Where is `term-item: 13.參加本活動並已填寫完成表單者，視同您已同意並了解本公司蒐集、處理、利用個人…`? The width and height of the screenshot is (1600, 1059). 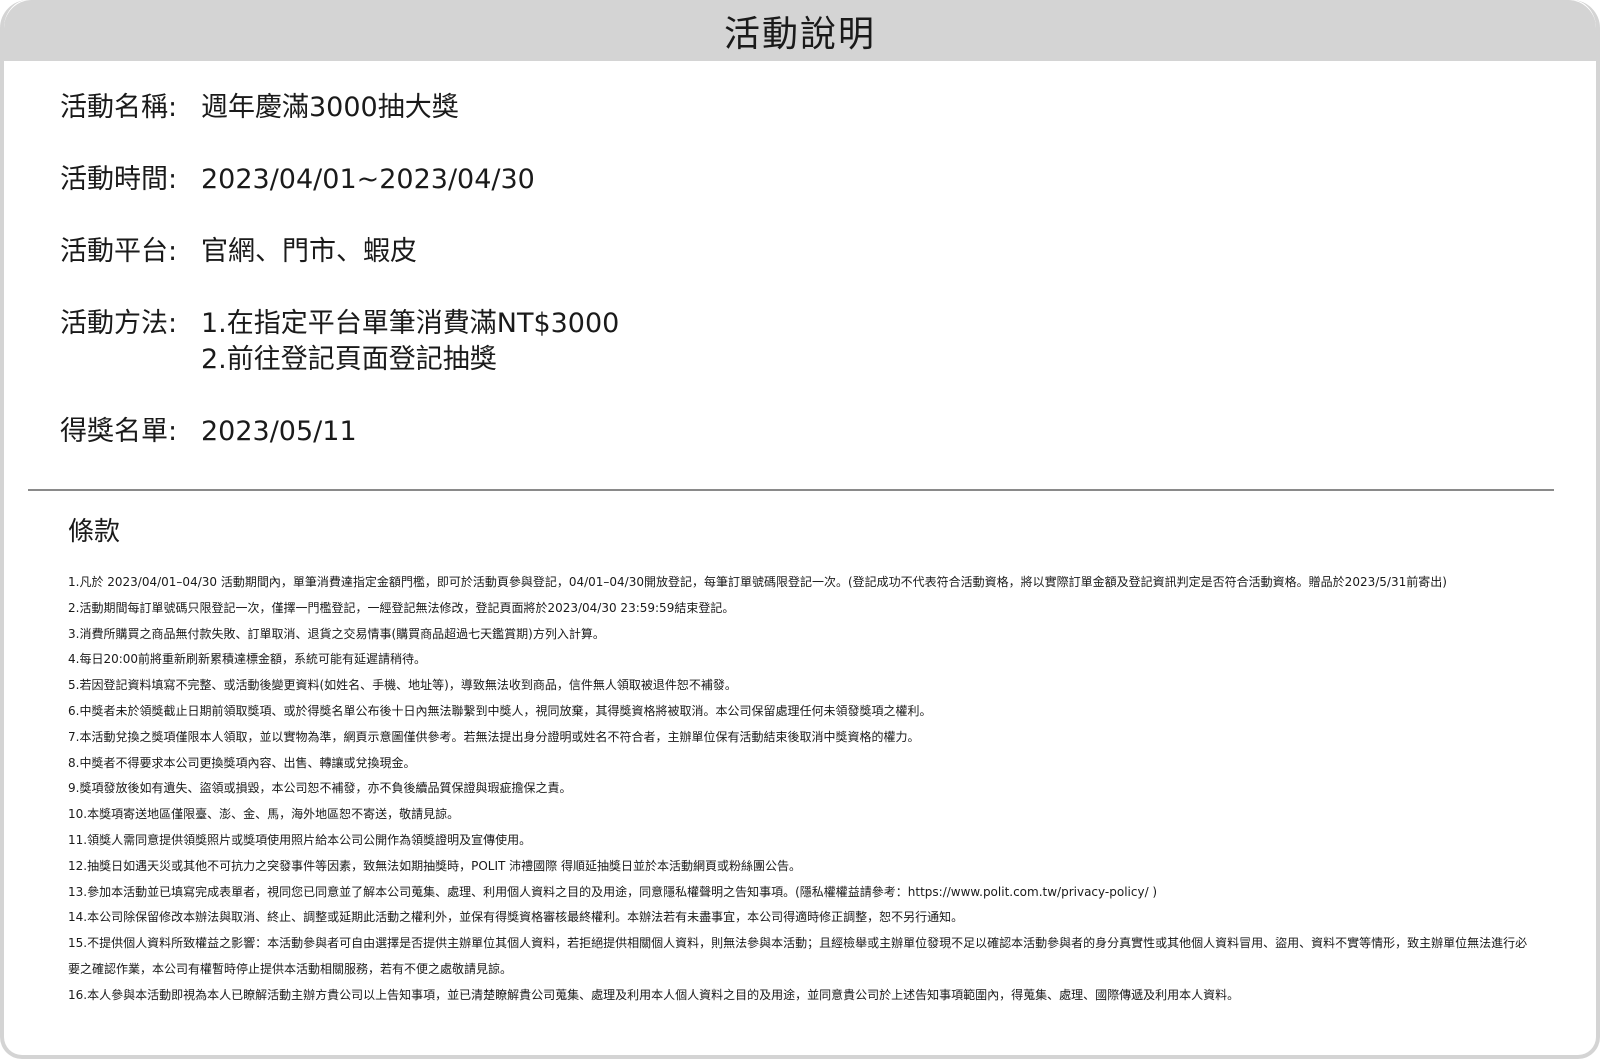
term-item: 13.參加本活動並已填寫完成表單者，視同您已同意並了解本公司蒐集、處理、利用個人… is located at coordinates (613, 891).